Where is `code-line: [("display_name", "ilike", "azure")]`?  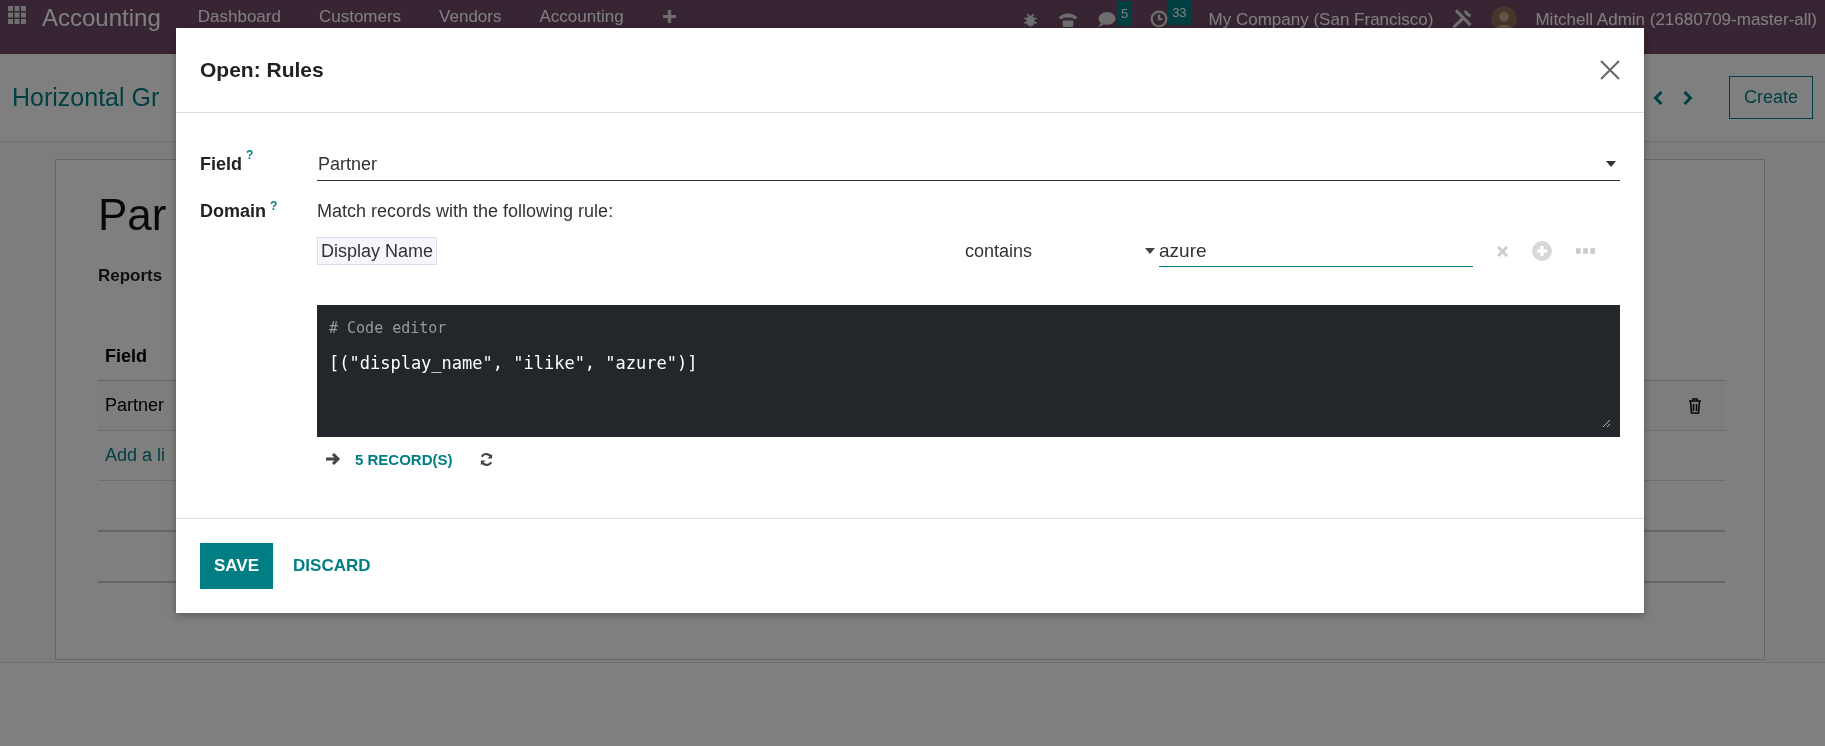 code-line: [("display_name", "ilike", "azure")] is located at coordinates (514, 363).